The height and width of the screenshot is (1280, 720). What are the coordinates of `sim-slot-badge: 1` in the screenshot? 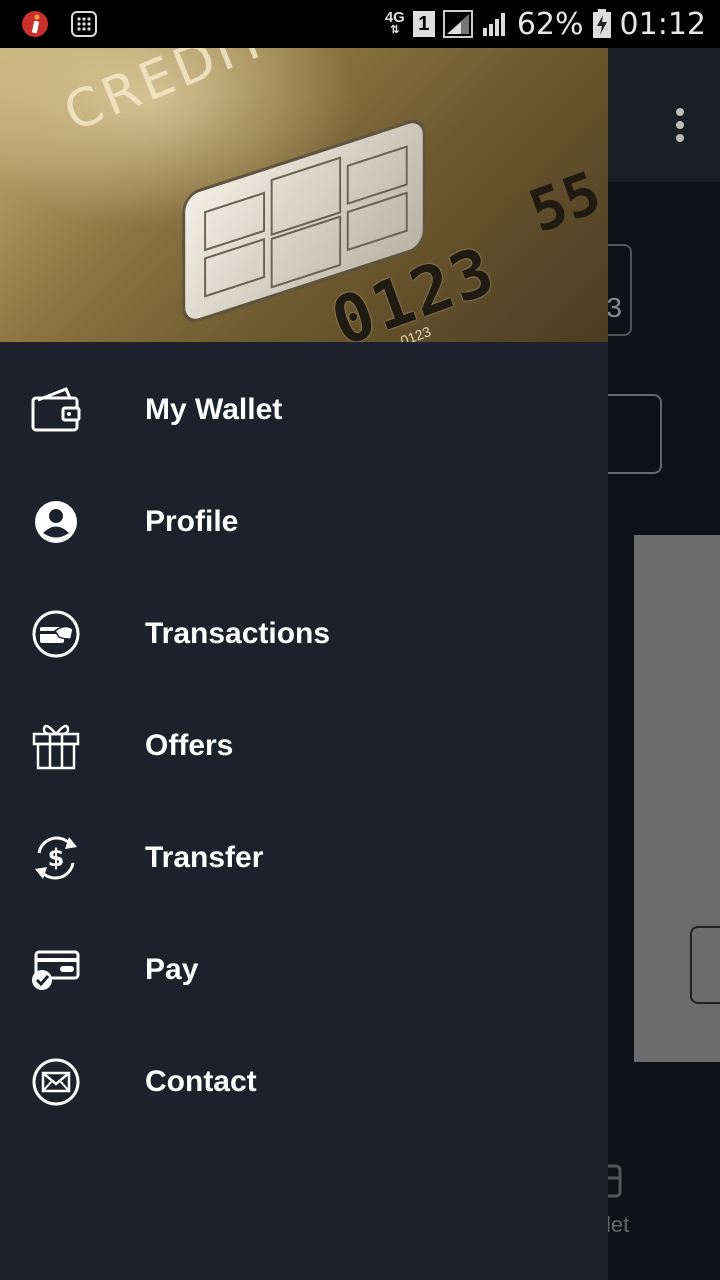 It's located at (423, 24).